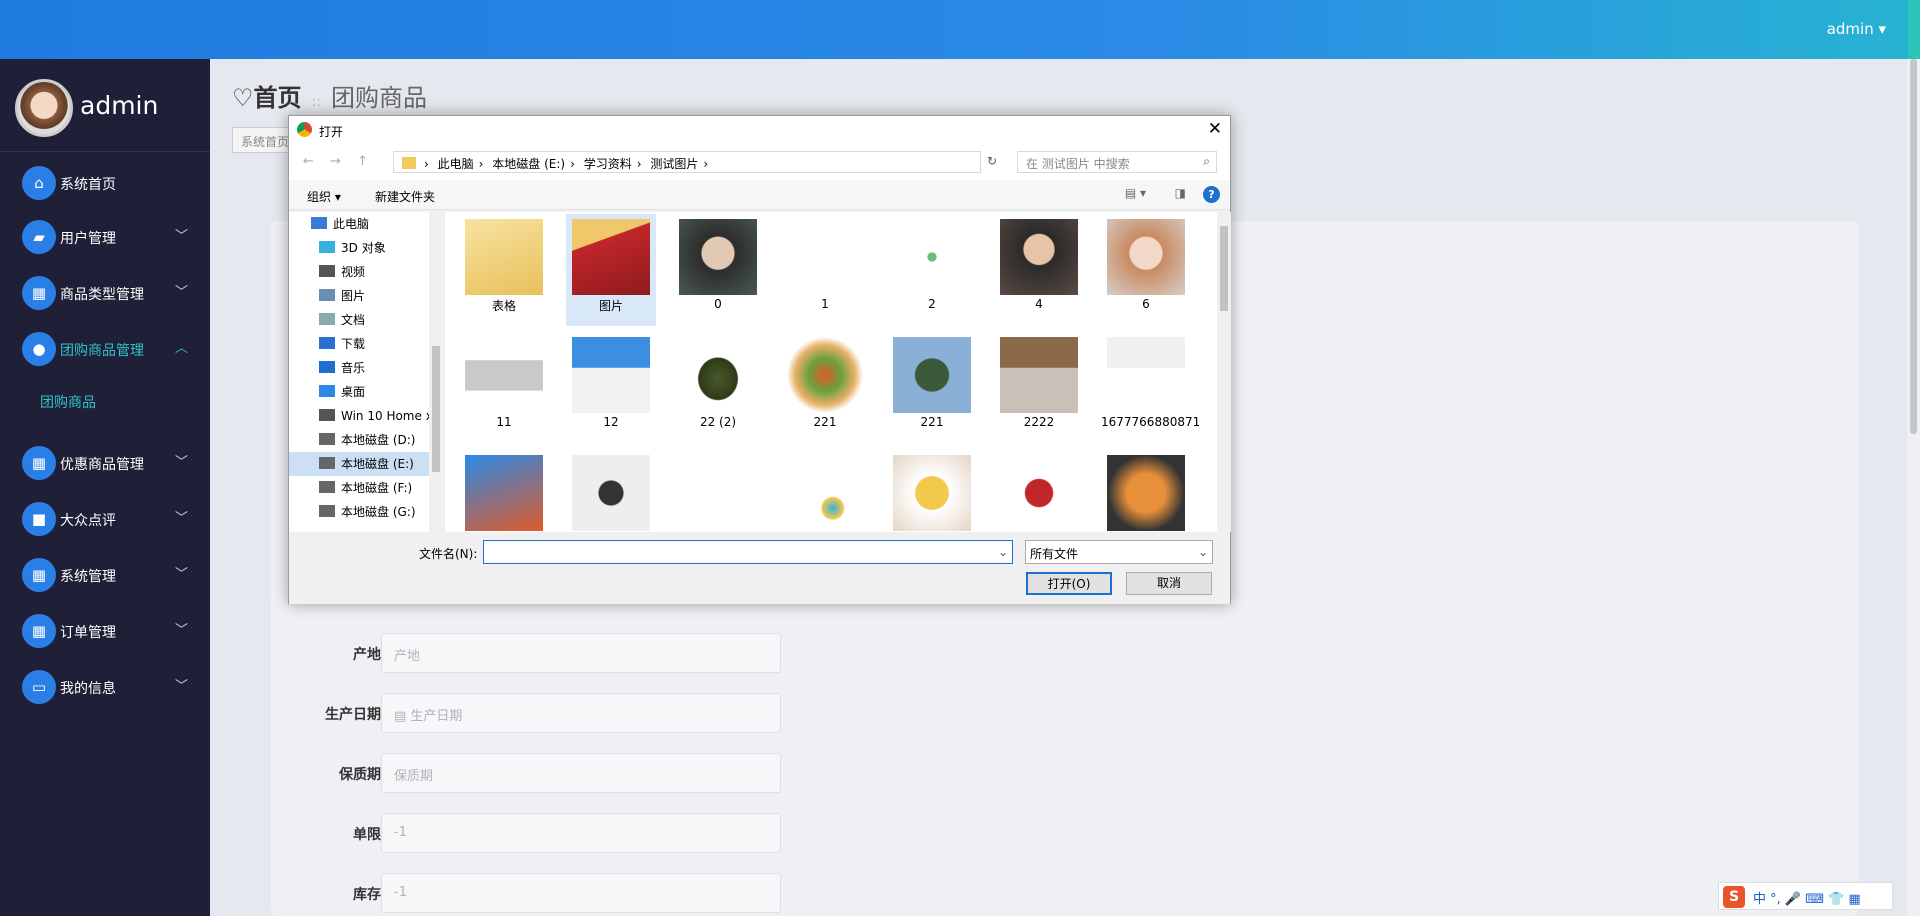 Image resolution: width=1920 pixels, height=916 pixels. Describe the element at coordinates (342, 392) in the screenshot. I see `nav-tree-item: 桌面` at that location.